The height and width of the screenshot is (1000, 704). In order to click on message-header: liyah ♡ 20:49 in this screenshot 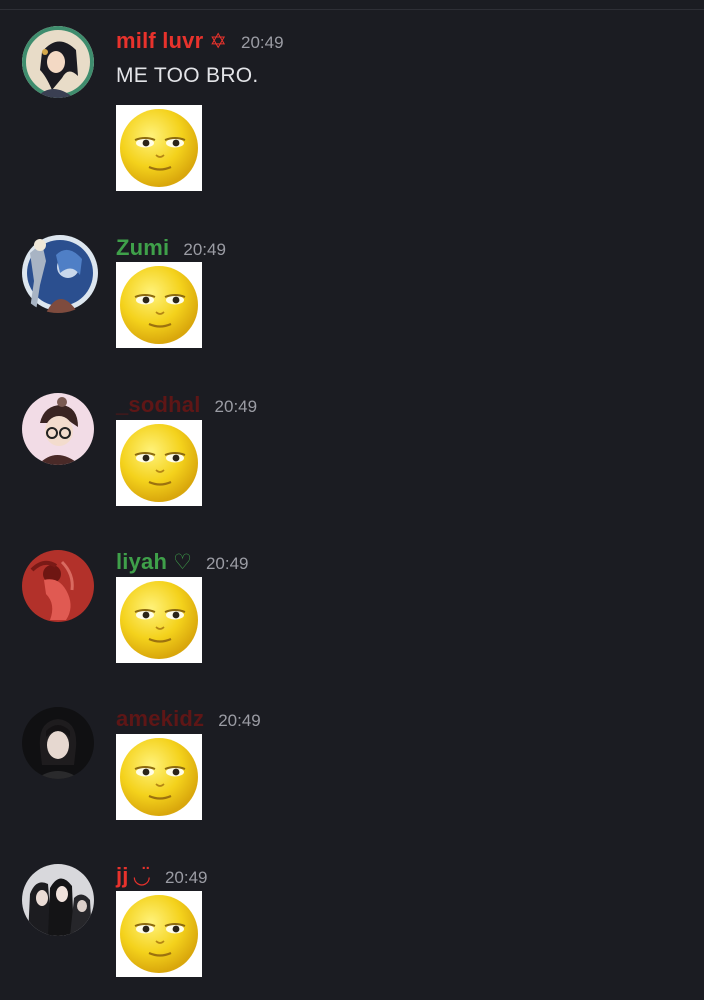, I will do `click(182, 562)`.